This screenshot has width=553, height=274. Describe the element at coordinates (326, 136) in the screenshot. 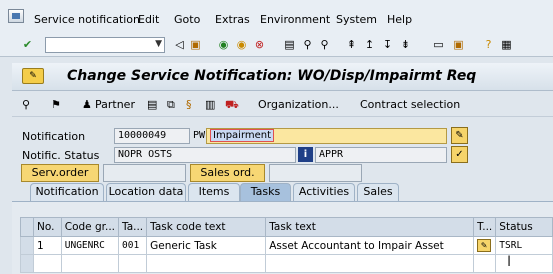

I see `notification-text-field: Impairment` at that location.